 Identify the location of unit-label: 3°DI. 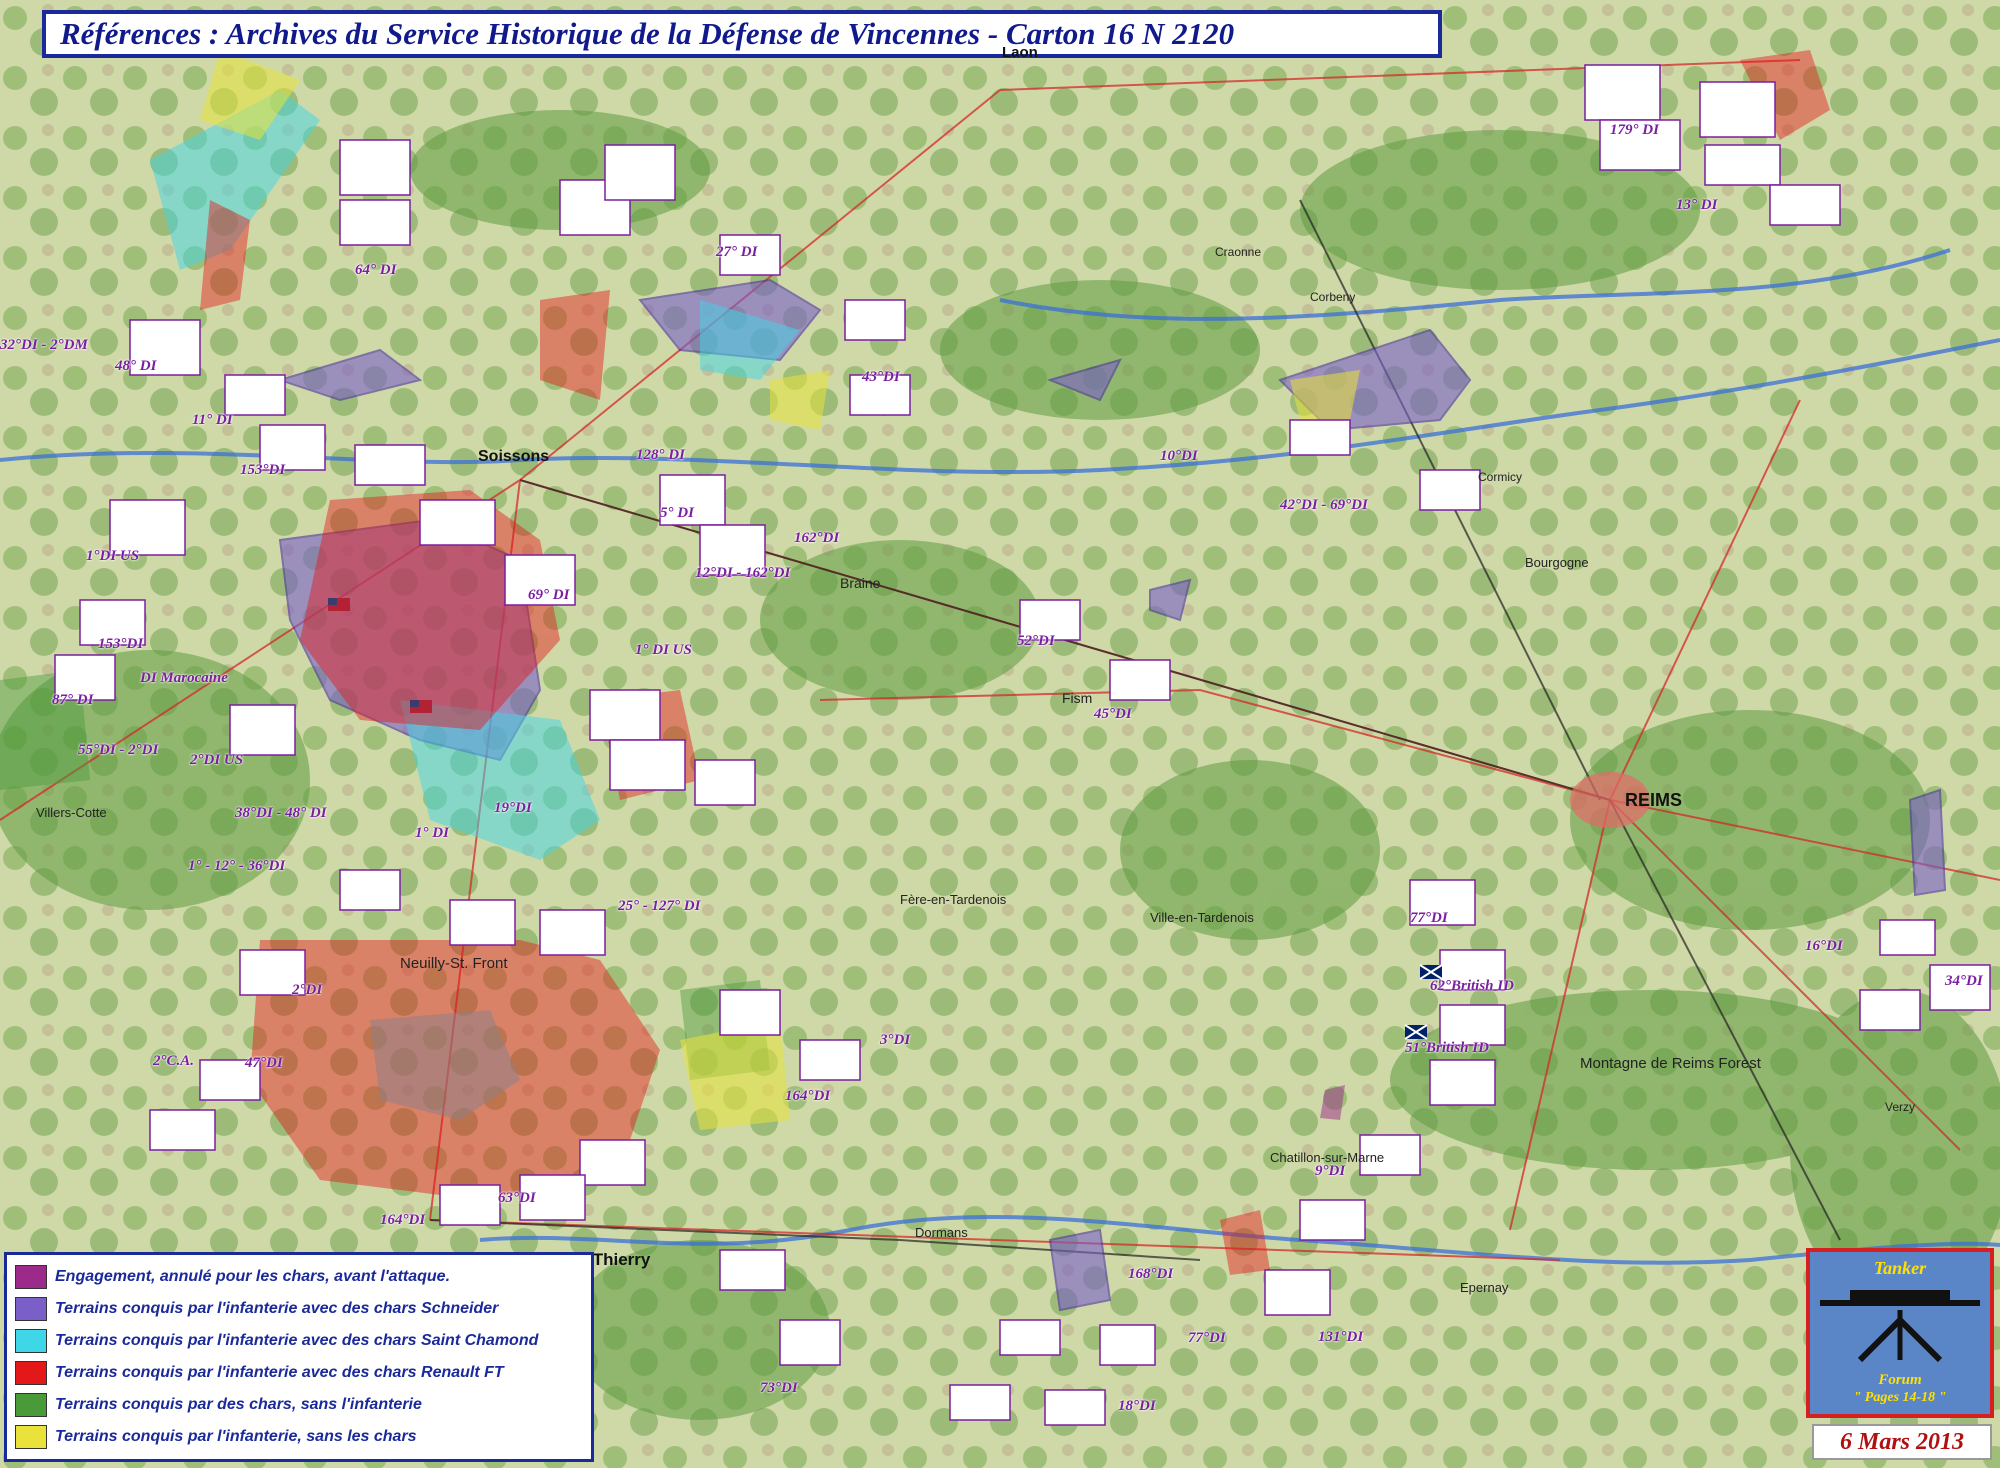
(895, 1040).